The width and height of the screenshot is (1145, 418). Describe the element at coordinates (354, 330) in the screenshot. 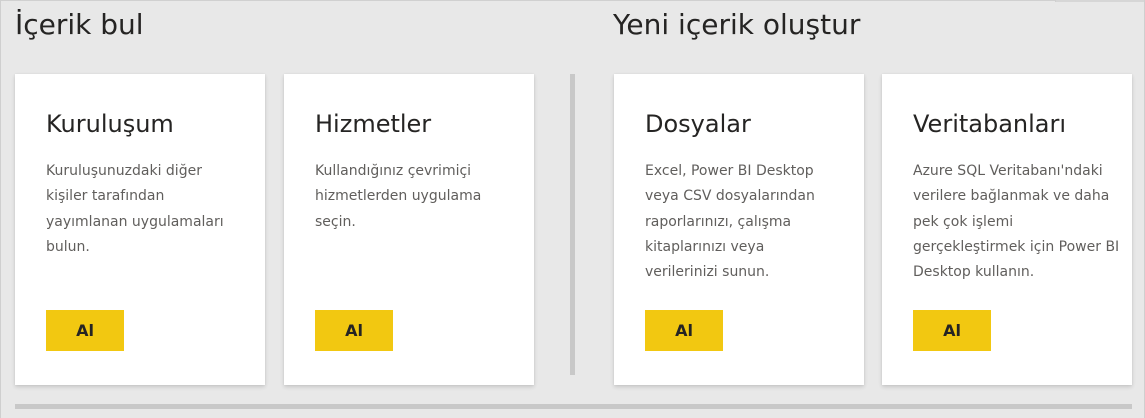

I see `get-services-button: Al` at that location.